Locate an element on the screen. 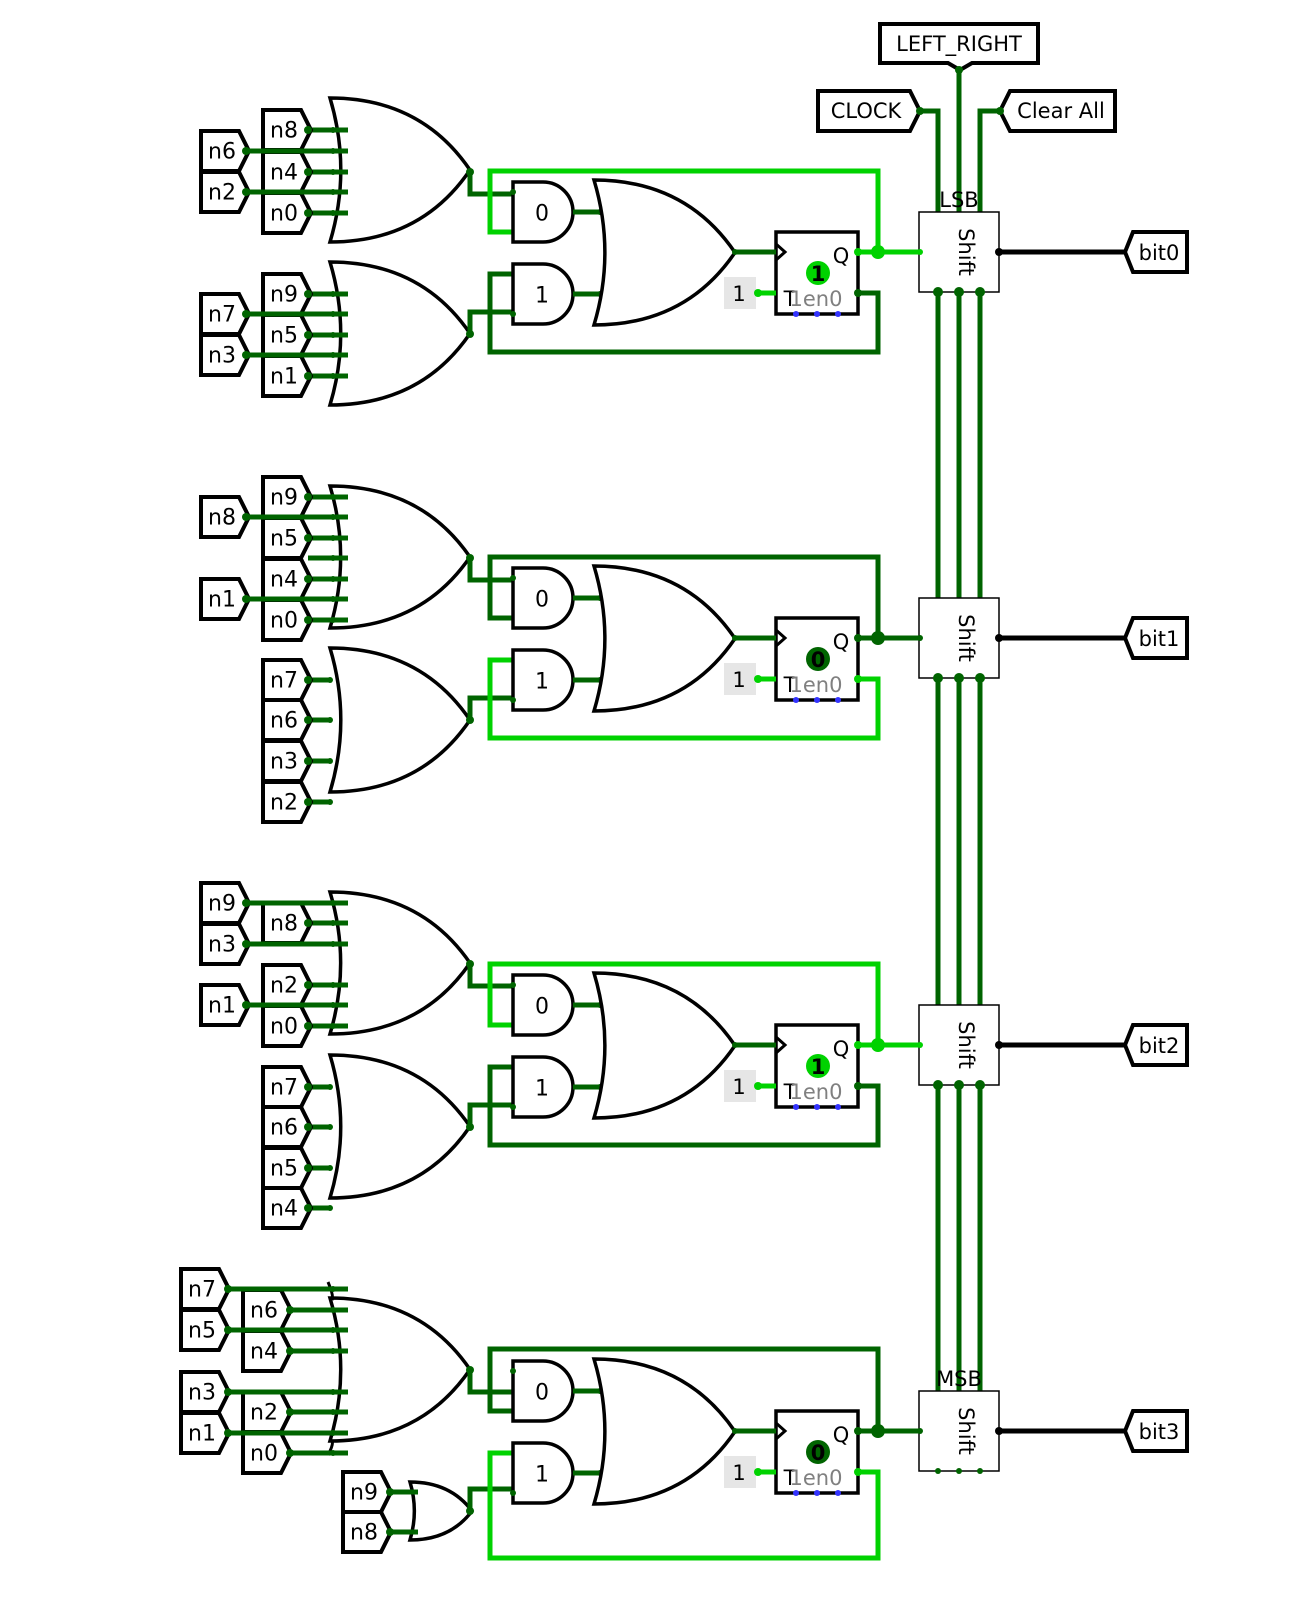  clear-all-input: Clear All is located at coordinates (1057, 111).